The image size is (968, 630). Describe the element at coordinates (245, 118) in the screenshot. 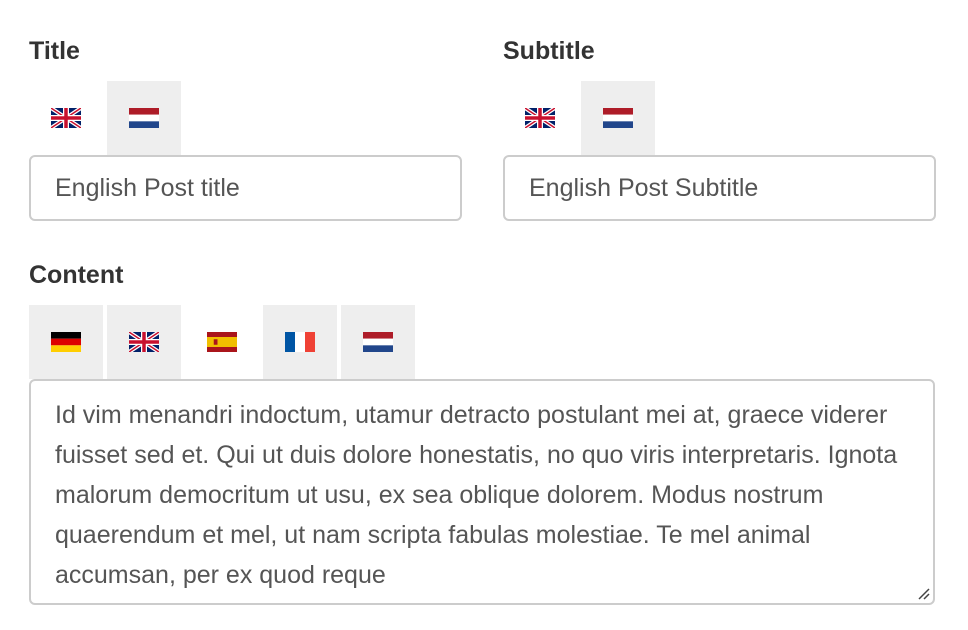

I see `title-language-tabs` at that location.